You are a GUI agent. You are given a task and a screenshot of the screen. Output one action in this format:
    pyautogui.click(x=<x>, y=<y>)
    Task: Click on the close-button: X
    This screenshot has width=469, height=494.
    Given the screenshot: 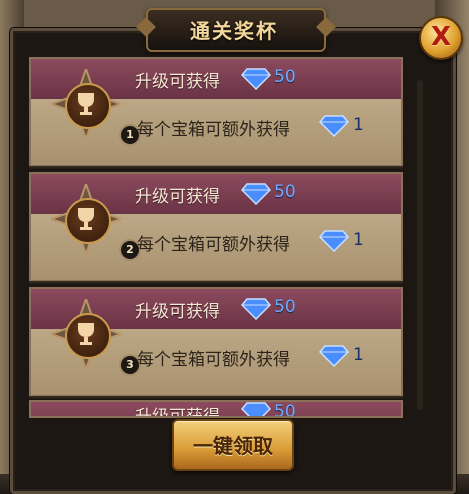 What is the action you would take?
    pyautogui.click(x=441, y=38)
    